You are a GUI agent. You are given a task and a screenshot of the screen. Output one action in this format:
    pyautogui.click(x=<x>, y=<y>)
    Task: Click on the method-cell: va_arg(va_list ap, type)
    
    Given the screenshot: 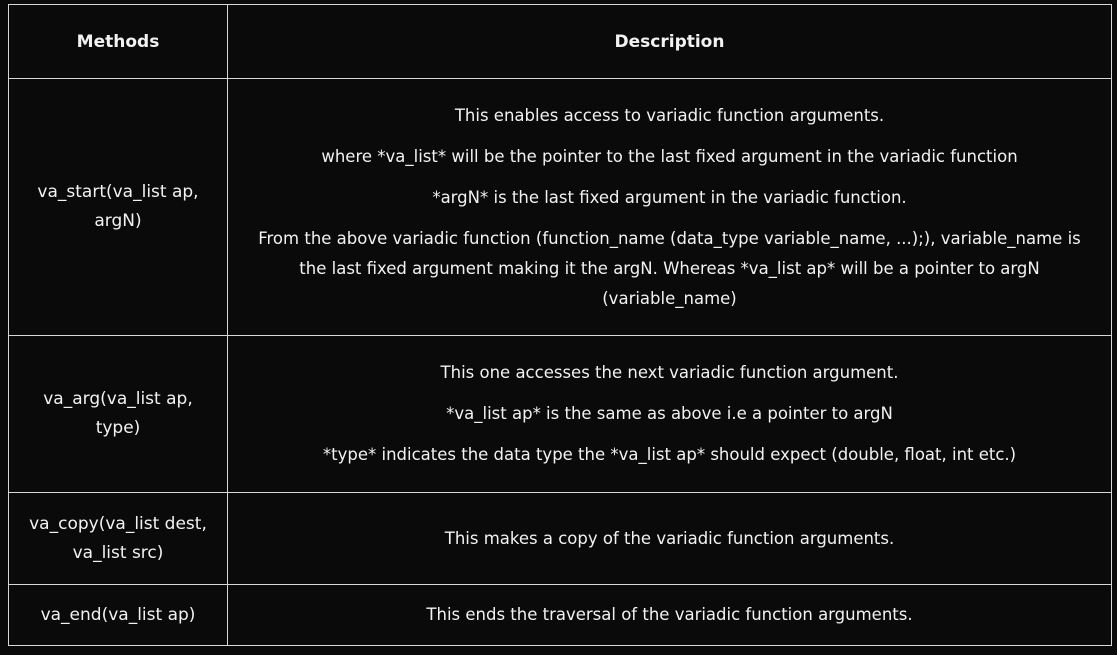 What is the action you would take?
    pyautogui.click(x=118, y=414)
    